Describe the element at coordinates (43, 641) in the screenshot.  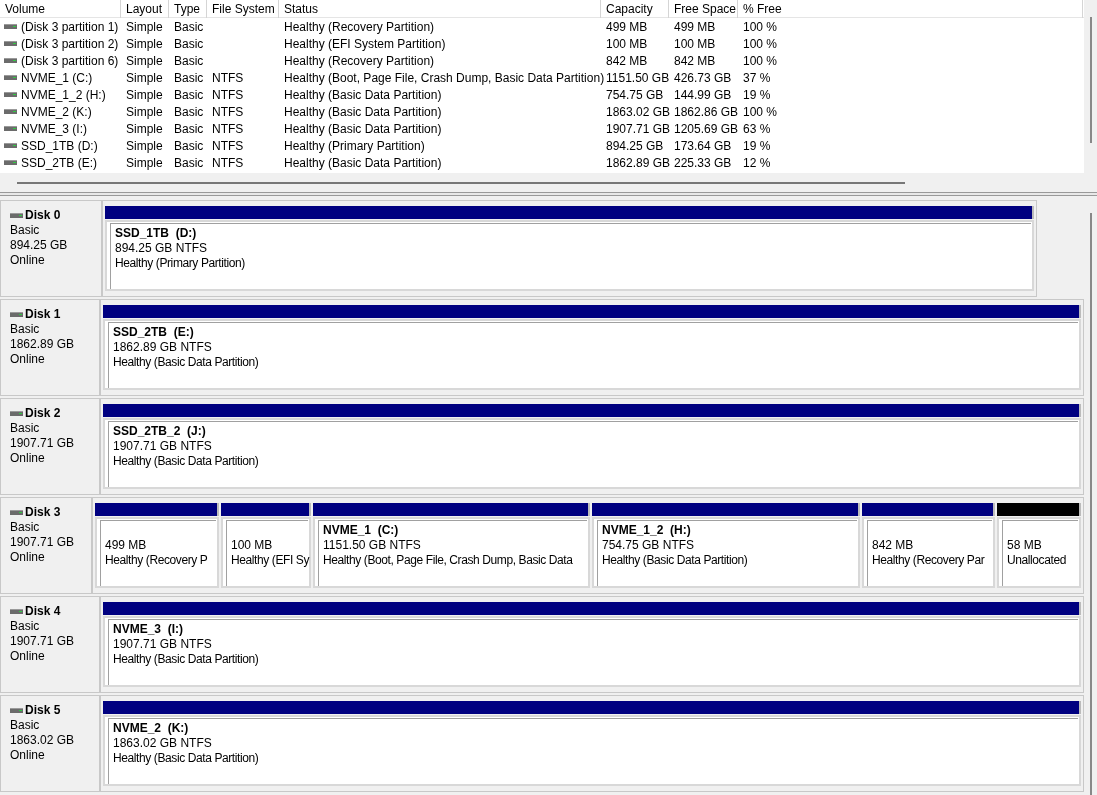
I see `disk-info: 1907.71 GB` at that location.